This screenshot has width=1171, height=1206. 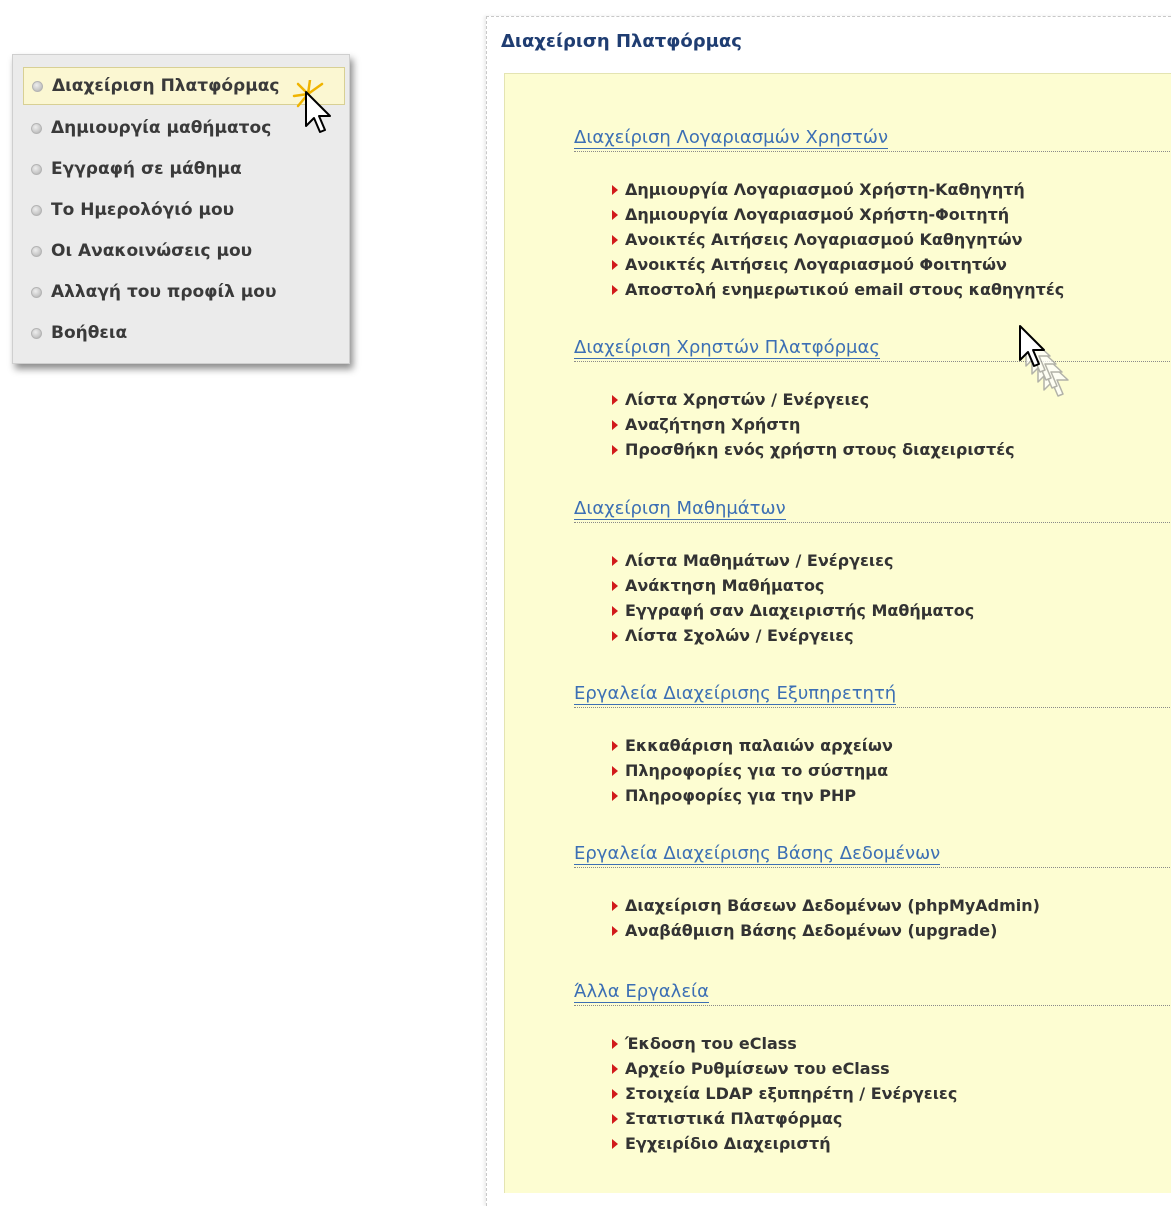 I want to click on list-item: Στατιστικά Πλατφόρμας, so click(x=784, y=1118).